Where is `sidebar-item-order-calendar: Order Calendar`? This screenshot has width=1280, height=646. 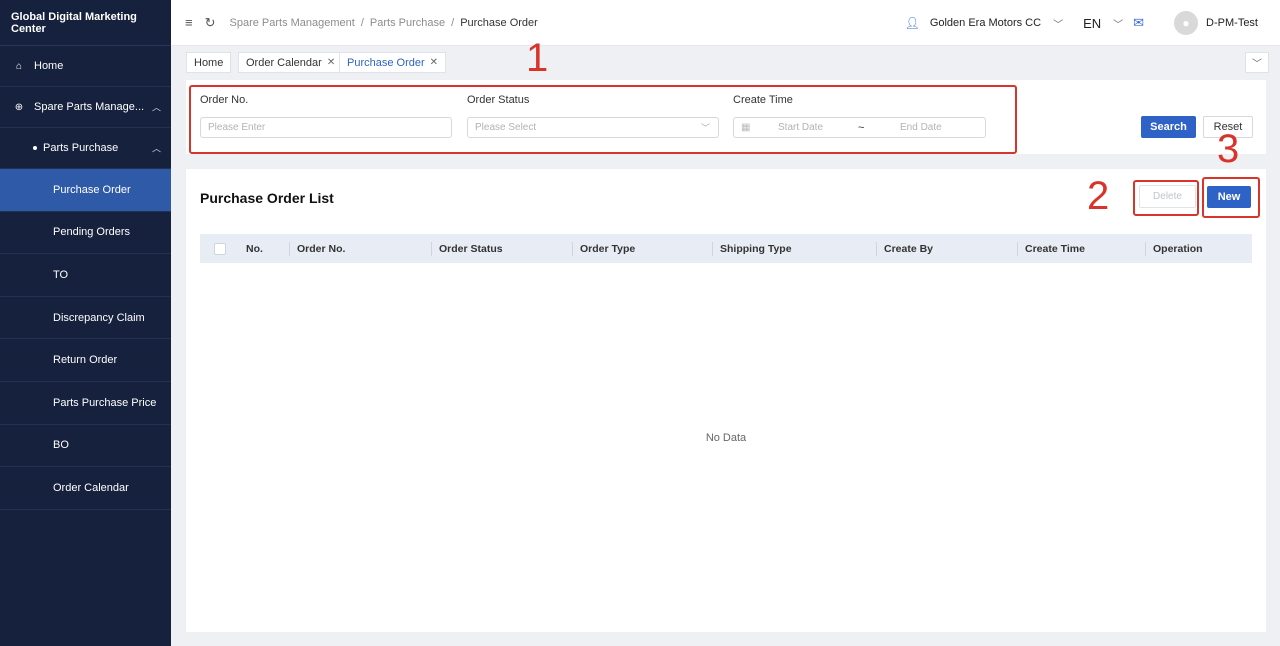 sidebar-item-order-calendar: Order Calendar is located at coordinates (85, 488).